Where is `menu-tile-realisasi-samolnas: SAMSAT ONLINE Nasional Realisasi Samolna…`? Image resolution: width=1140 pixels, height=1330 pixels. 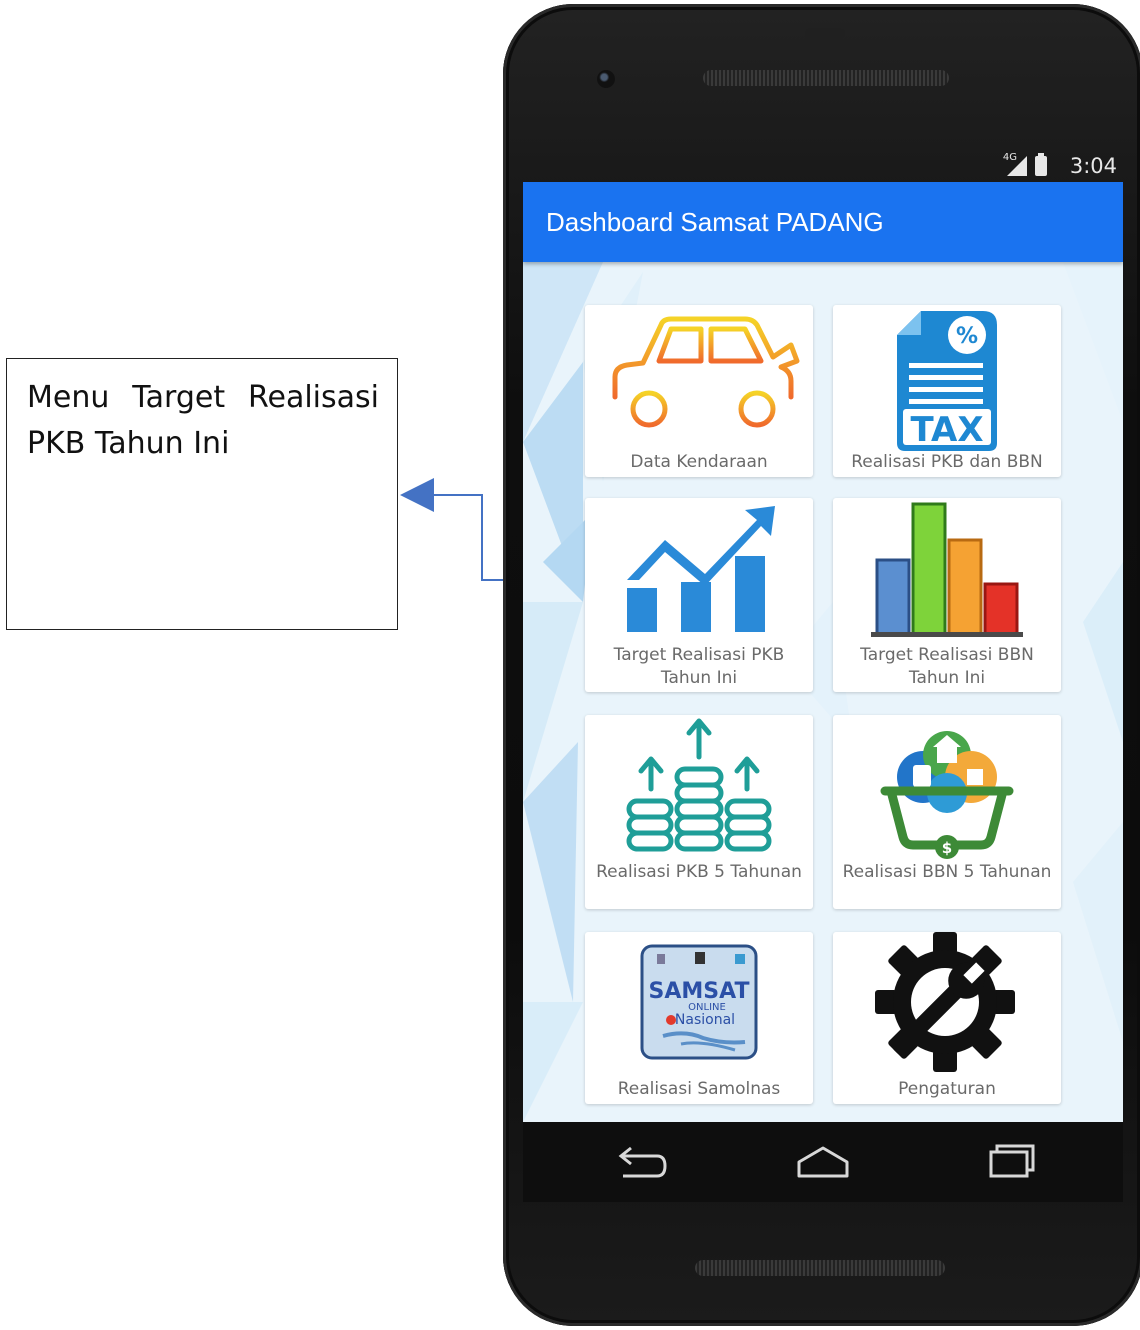 menu-tile-realisasi-samolnas: SAMSAT ONLINE Nasional Realisasi Samolna… is located at coordinates (699, 1018).